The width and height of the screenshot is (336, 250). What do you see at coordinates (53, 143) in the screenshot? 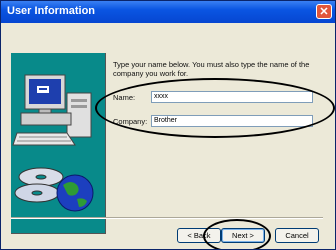
I see `computer-illustration` at bounding box center [53, 143].